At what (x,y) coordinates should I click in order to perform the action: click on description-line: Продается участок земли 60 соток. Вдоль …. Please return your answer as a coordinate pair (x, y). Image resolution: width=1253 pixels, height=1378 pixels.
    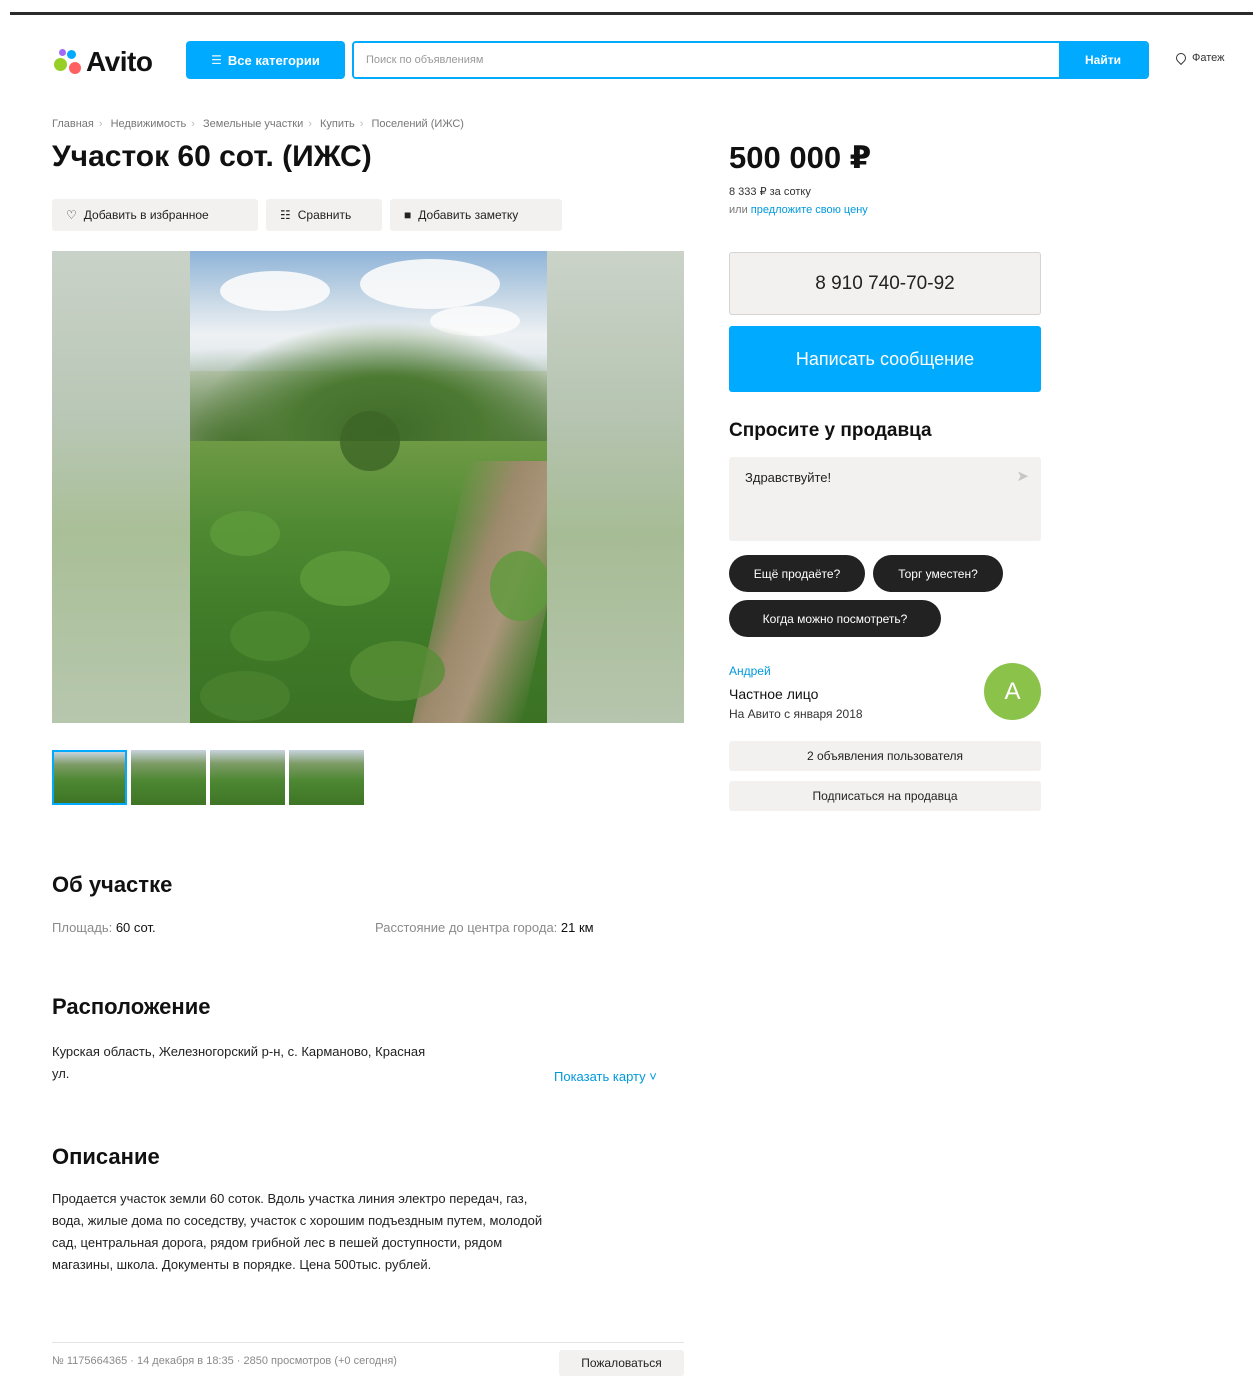
    Looking at the image, I should click on (290, 1198).